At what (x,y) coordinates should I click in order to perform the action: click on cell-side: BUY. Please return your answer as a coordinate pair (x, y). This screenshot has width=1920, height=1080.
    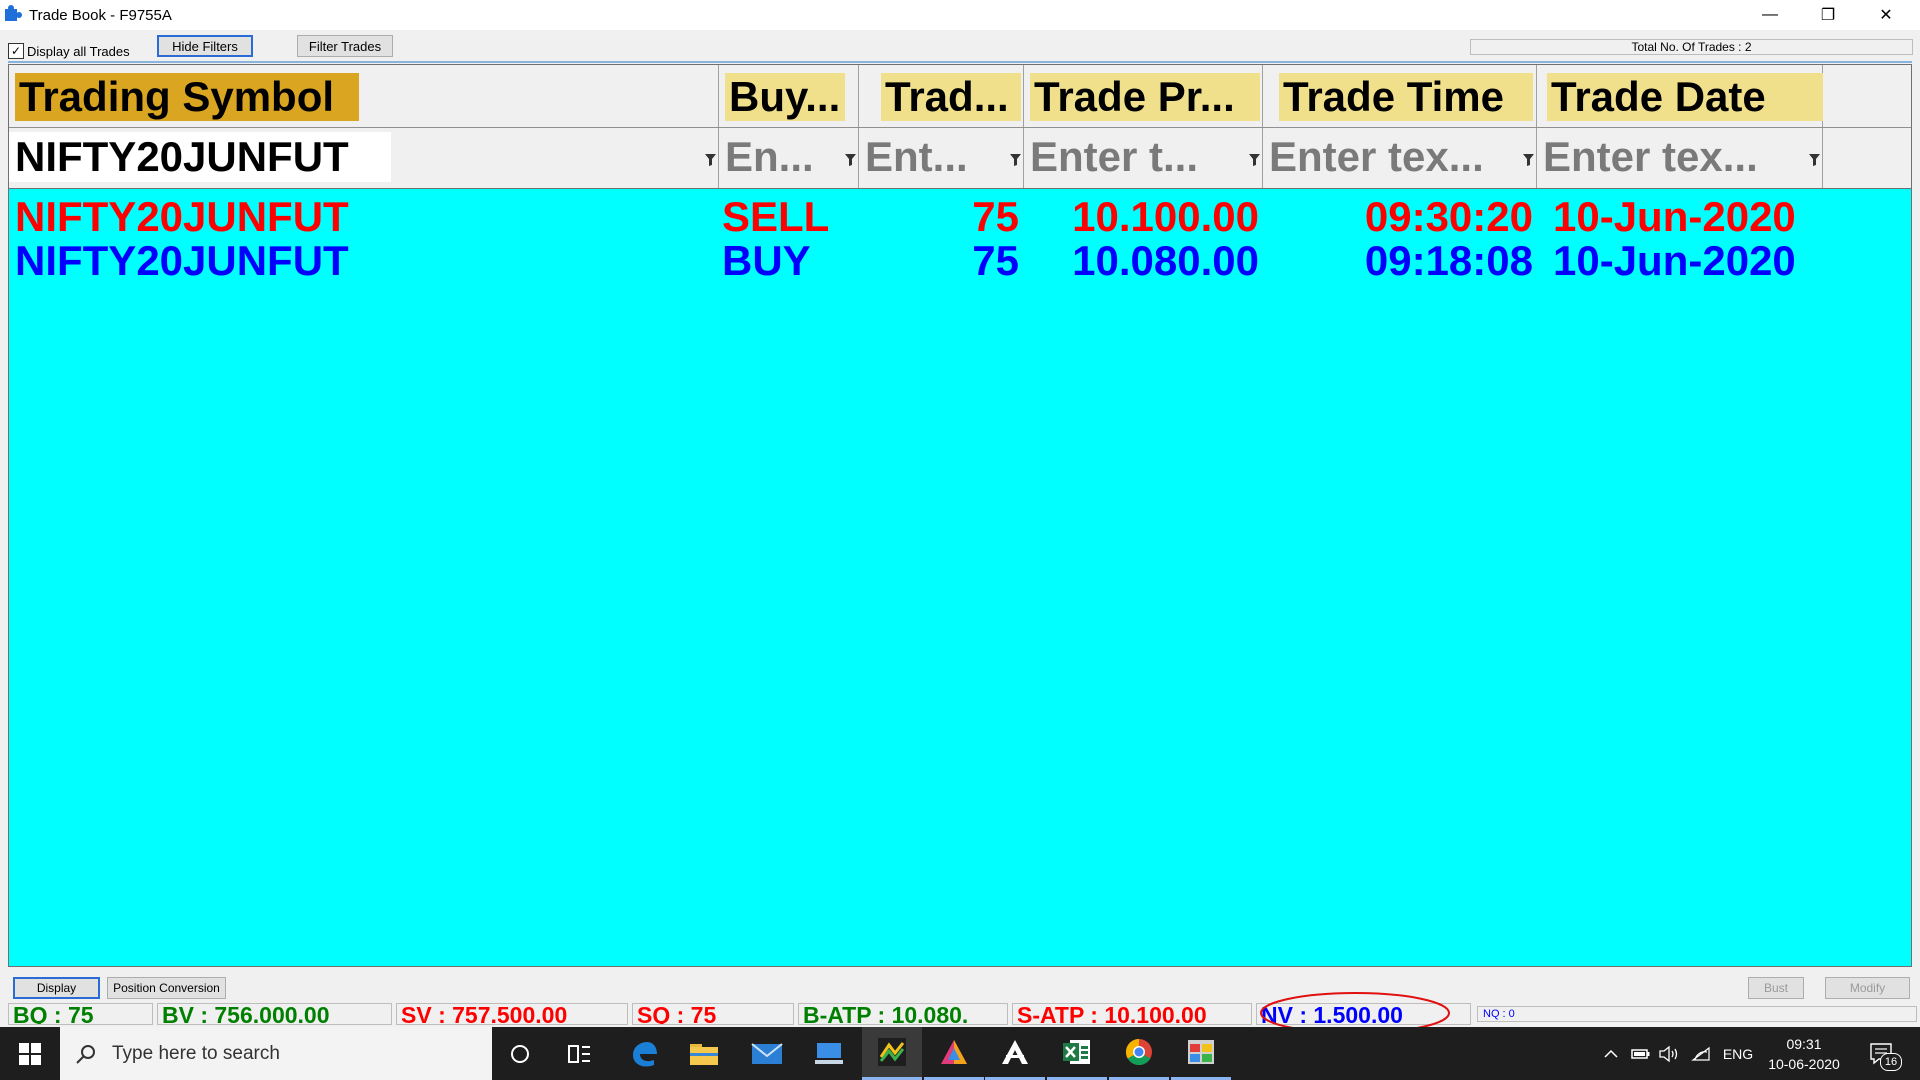
    Looking at the image, I should click on (766, 261).